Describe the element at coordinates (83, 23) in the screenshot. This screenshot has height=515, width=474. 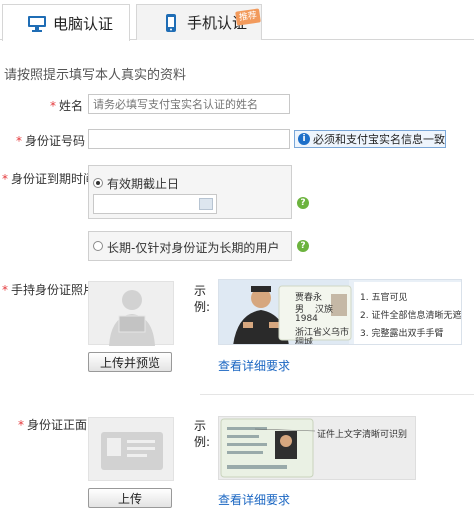
I see `tab-pc-auth-label: 电脑认证` at that location.